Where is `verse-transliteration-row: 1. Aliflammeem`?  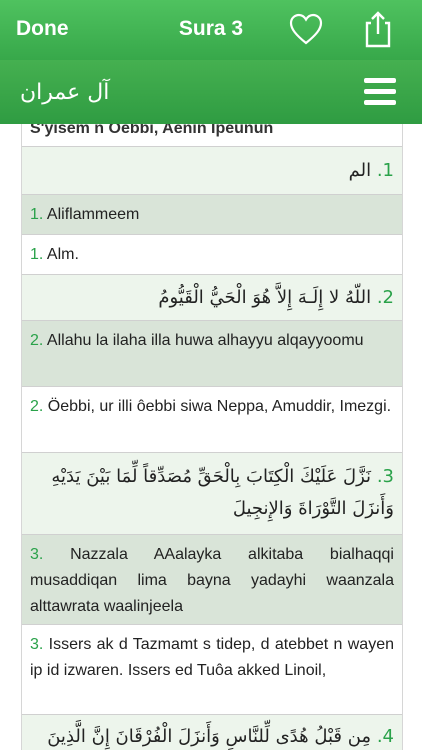
verse-transliteration-row: 1. Aliflammeem is located at coordinates (212, 214).